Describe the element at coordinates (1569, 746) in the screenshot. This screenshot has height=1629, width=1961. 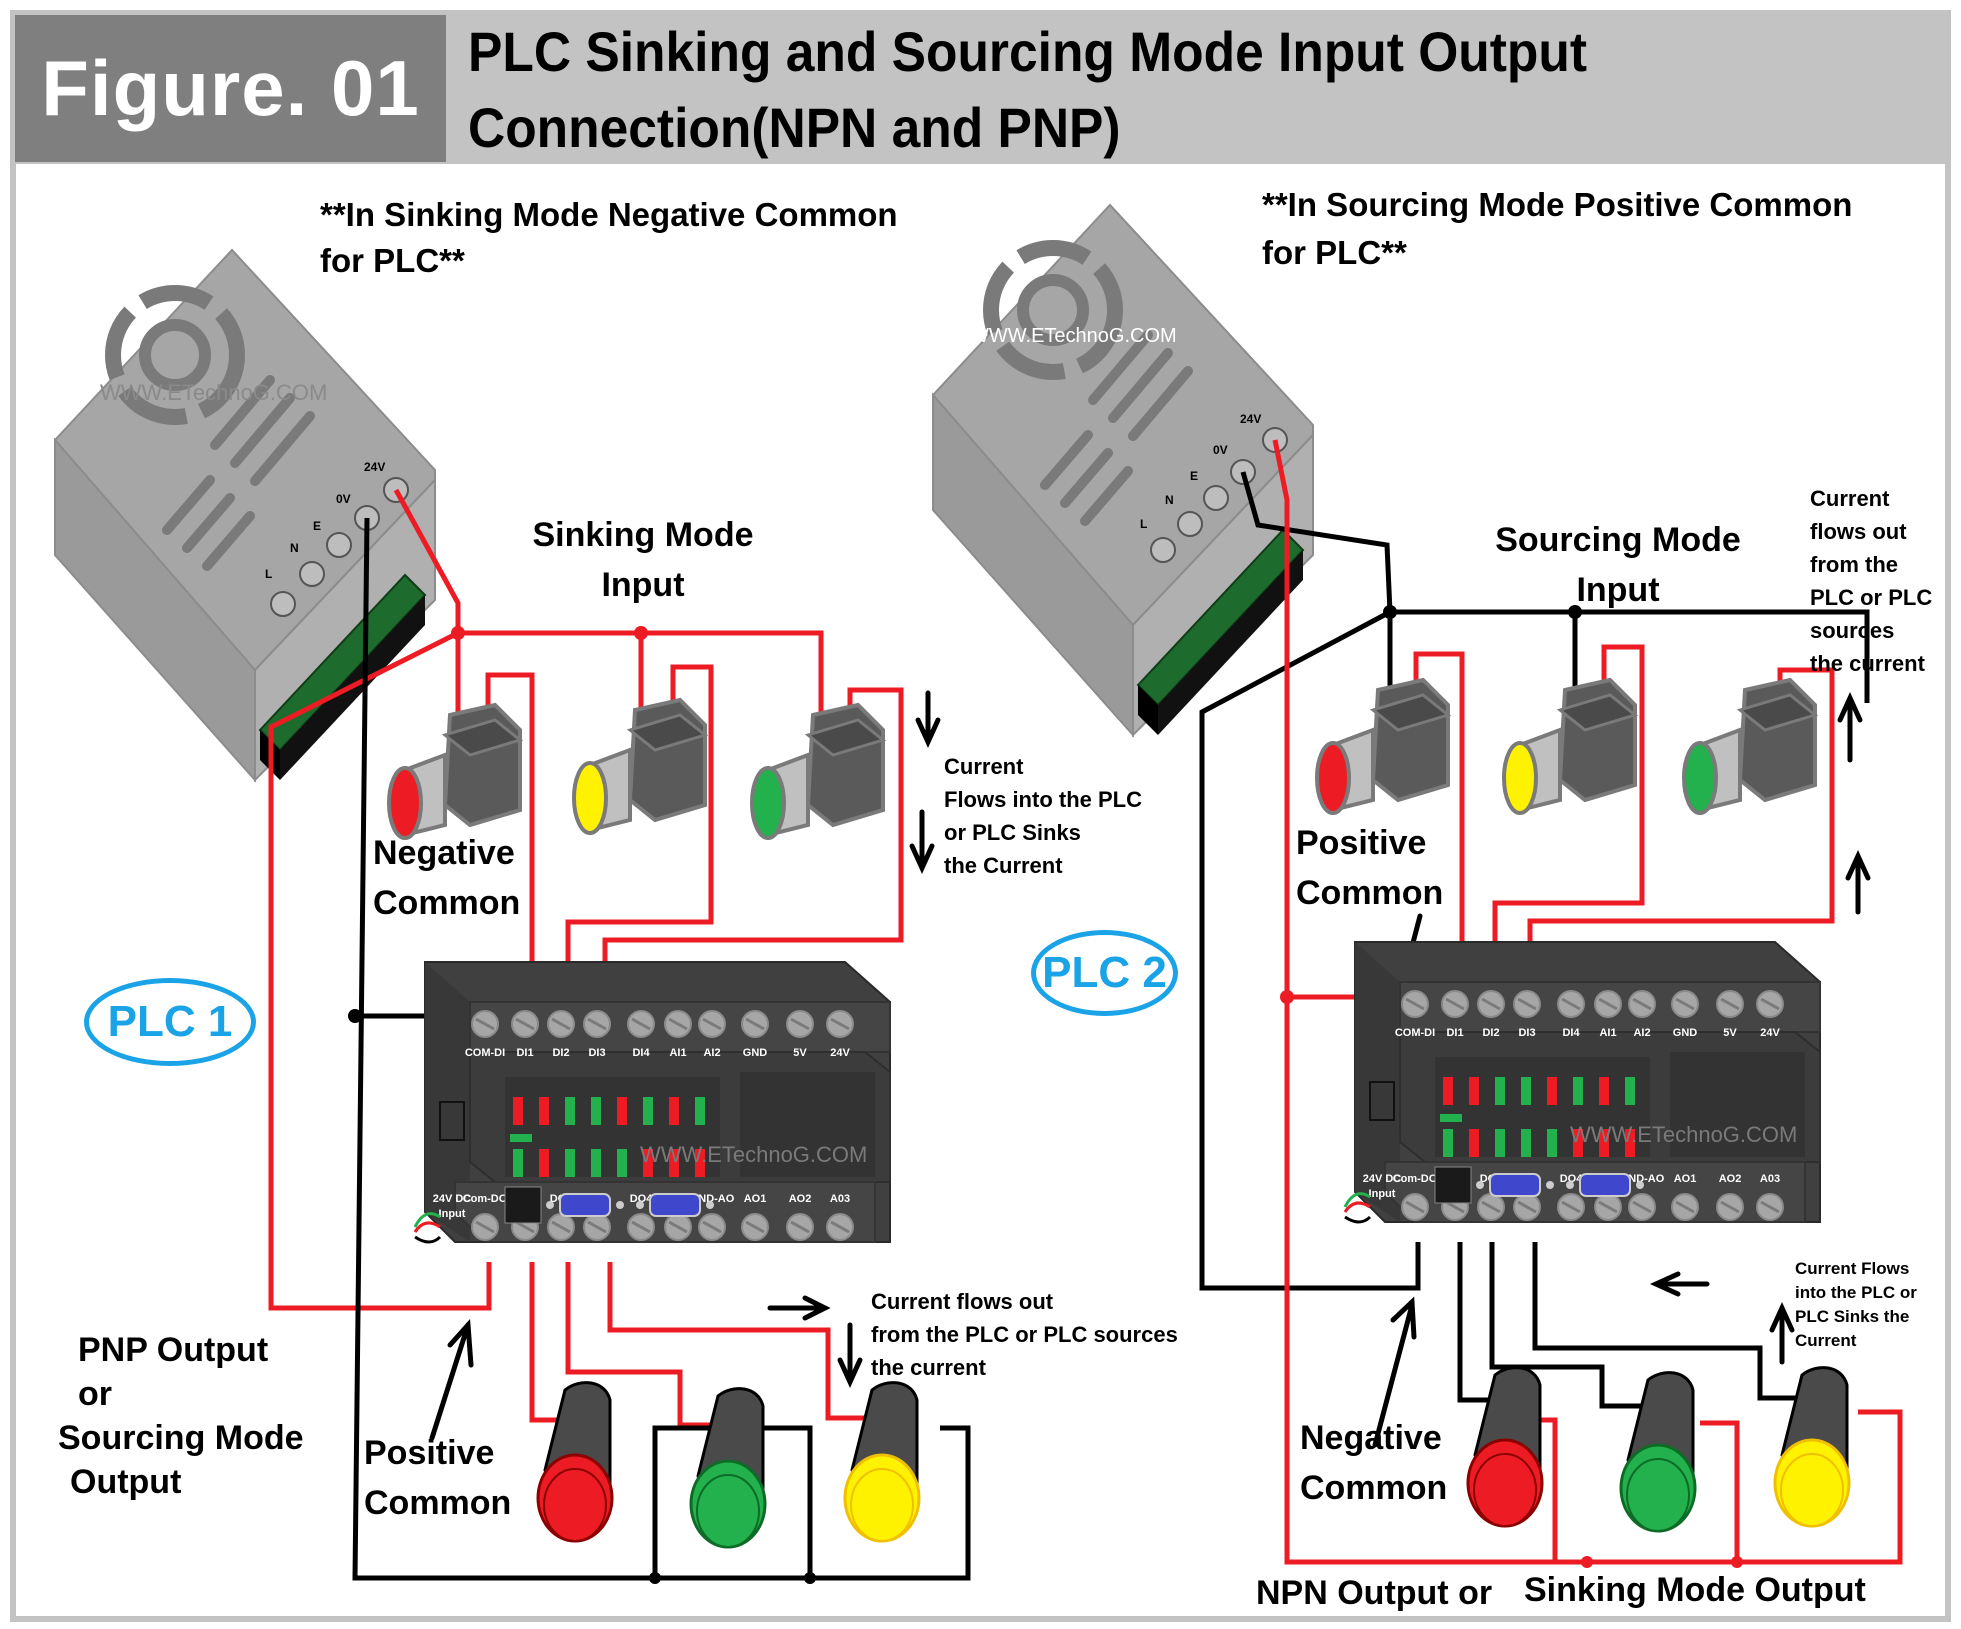
I see `sensor-yellow-right` at that location.